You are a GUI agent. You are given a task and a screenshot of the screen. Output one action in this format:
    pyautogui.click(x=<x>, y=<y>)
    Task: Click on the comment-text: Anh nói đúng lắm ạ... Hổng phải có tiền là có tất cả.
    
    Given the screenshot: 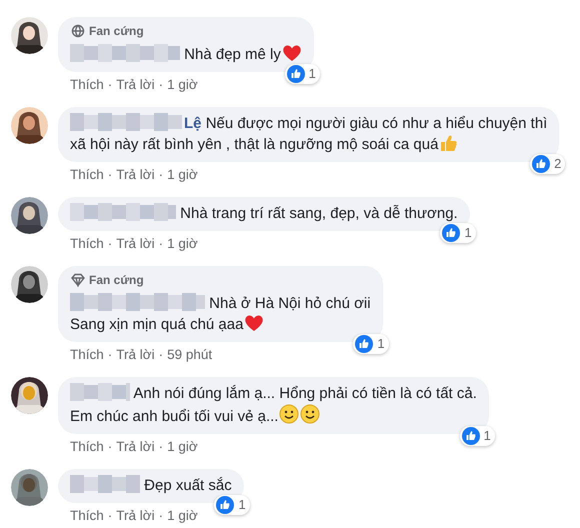 What is the action you would take?
    pyautogui.click(x=305, y=393)
    